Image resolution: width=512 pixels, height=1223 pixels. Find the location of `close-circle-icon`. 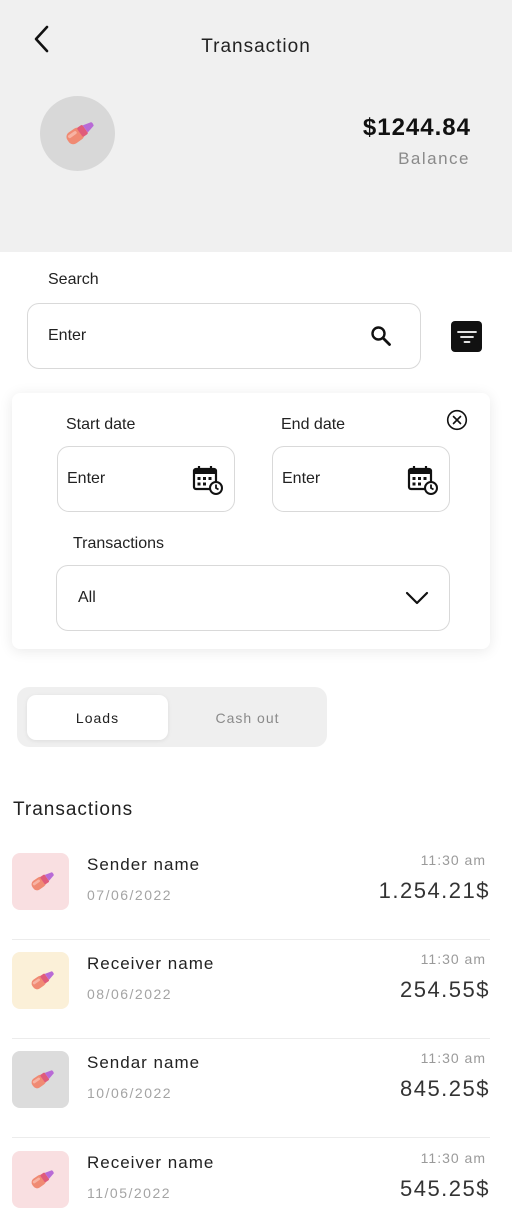

close-circle-icon is located at coordinates (457, 420).